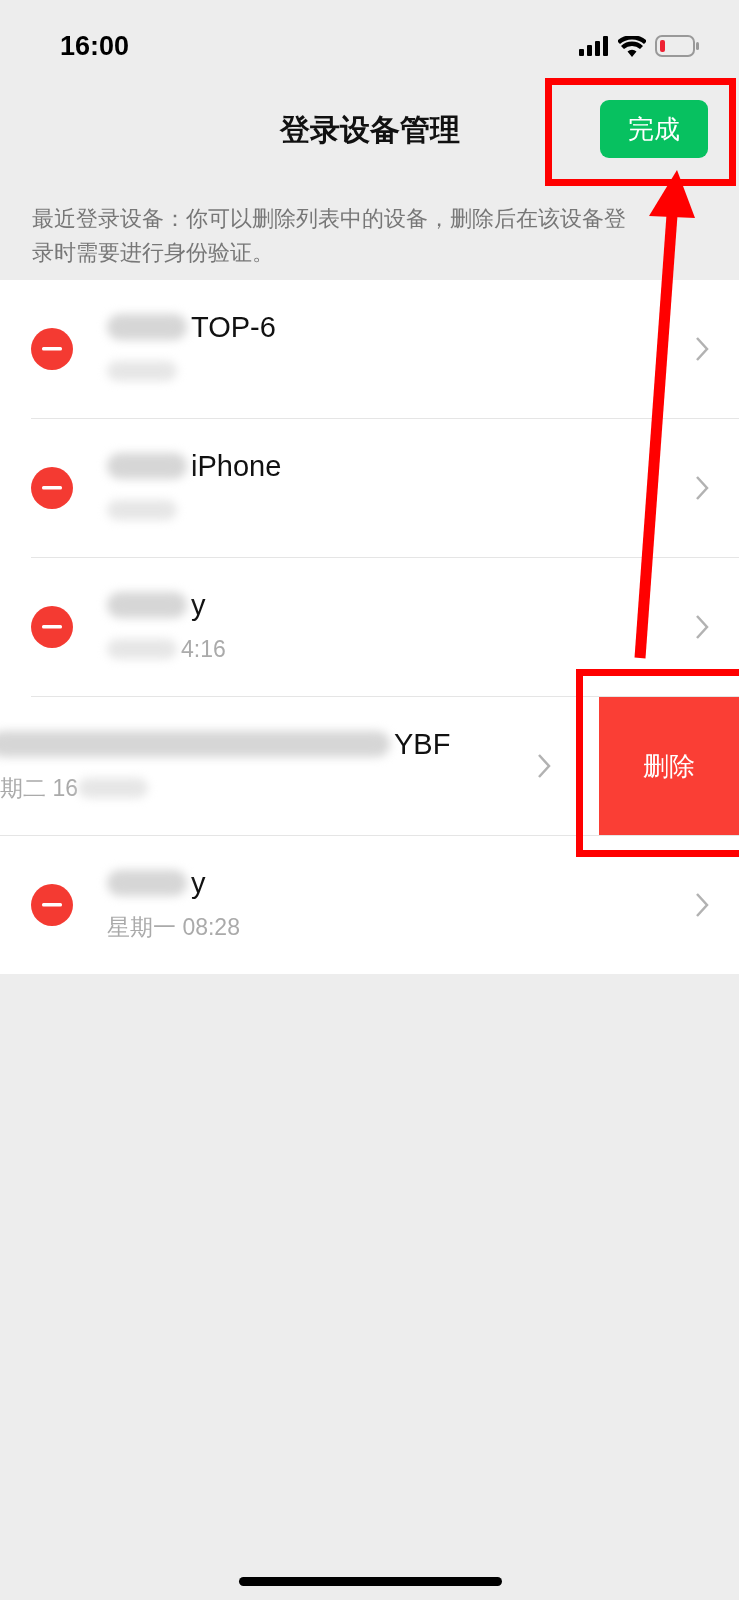 The image size is (739, 1600). Describe the element at coordinates (236, 466) in the screenshot. I see `device-name: iPhone` at that location.